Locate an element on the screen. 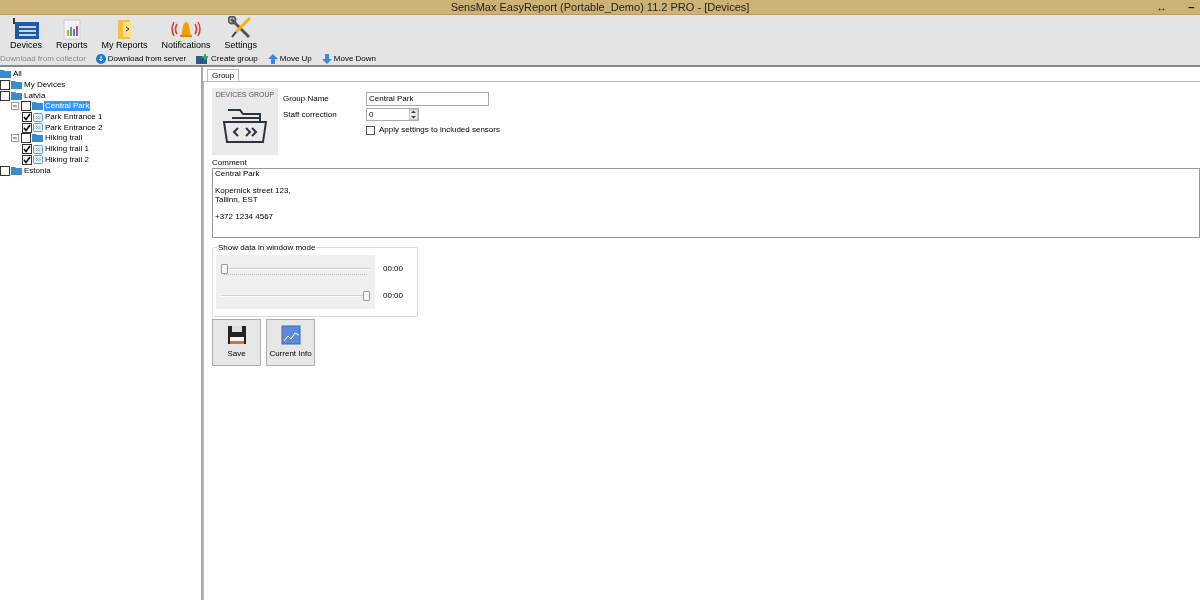 This screenshot has width=1200, height=600. tree-item: All is located at coordinates (17, 74).